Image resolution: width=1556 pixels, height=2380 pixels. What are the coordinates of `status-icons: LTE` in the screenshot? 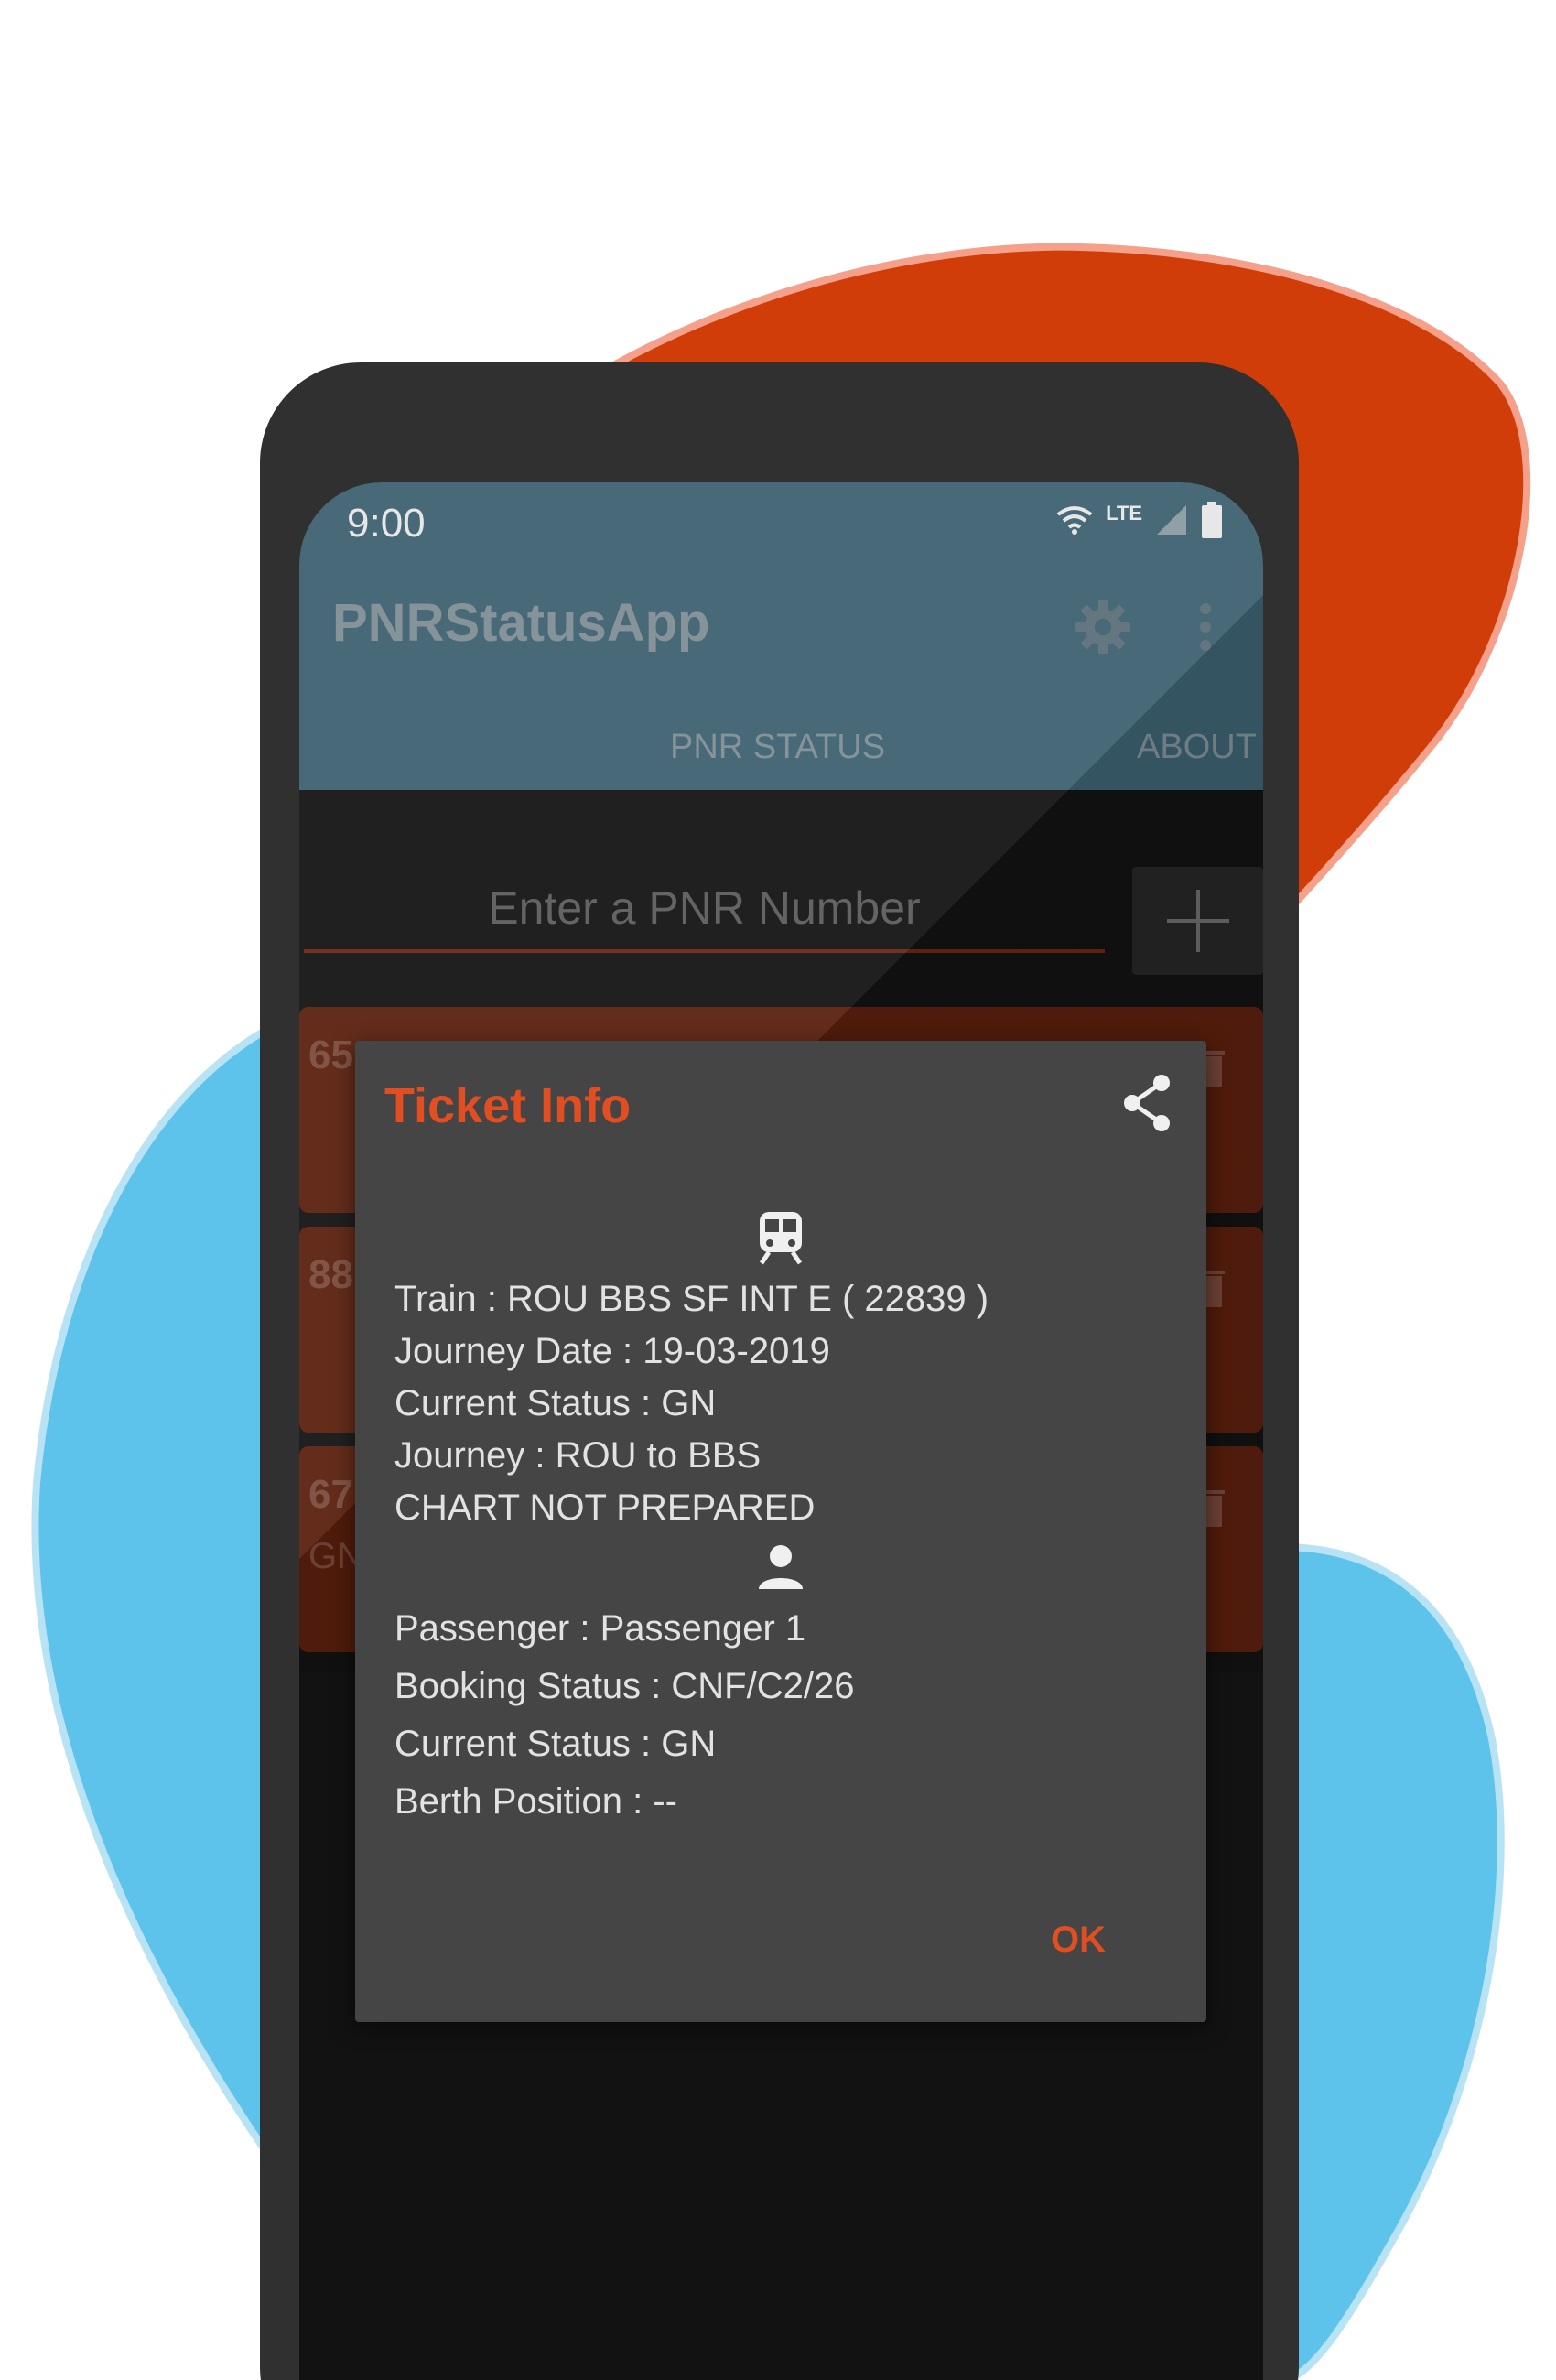 It's located at (1139, 520).